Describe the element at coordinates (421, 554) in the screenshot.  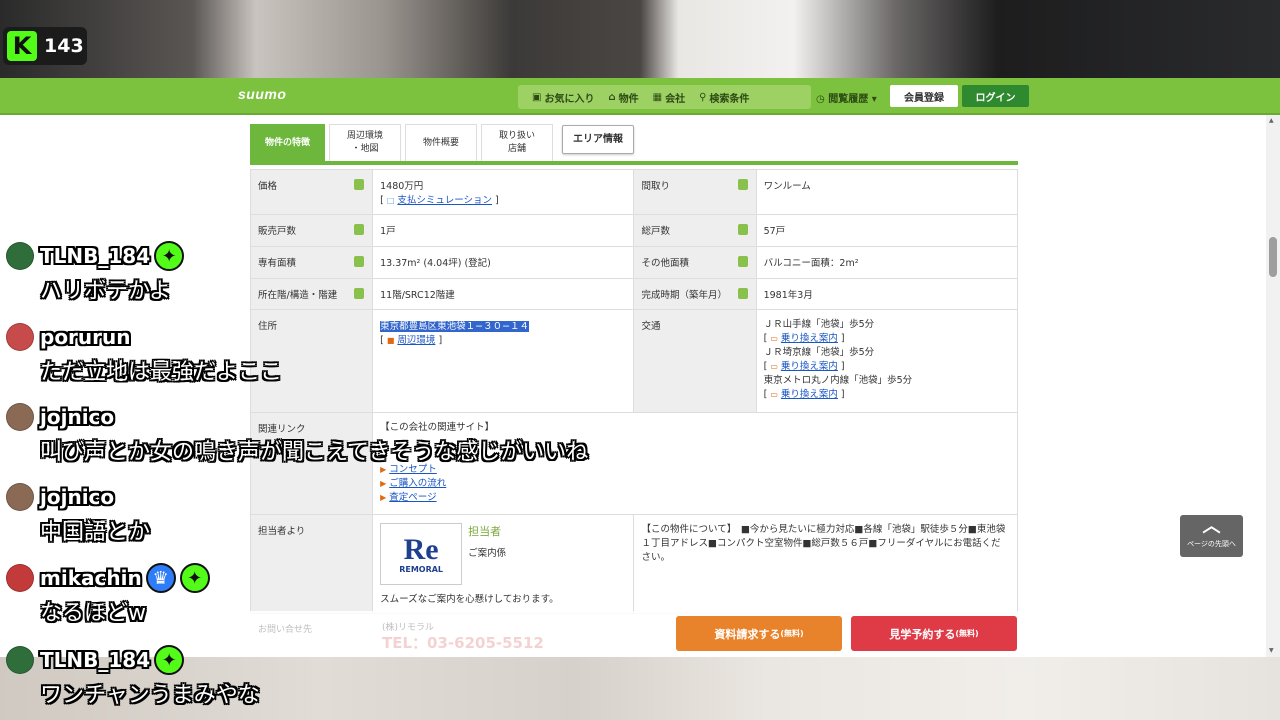
I see `remoral-logo: Re REMORAL` at that location.